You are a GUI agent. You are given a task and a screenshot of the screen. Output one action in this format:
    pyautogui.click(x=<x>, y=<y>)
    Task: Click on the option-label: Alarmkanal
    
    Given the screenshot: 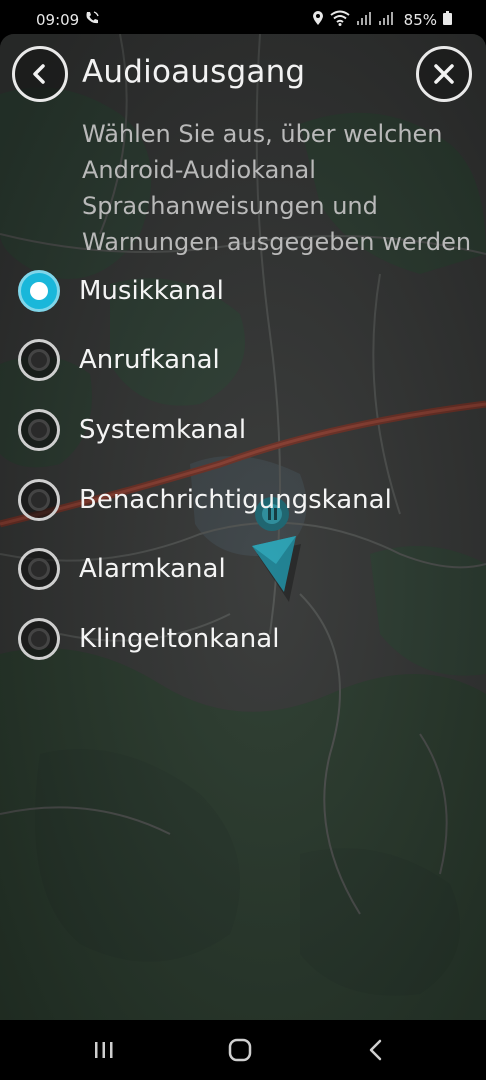 What is the action you would take?
    pyautogui.click(x=152, y=569)
    